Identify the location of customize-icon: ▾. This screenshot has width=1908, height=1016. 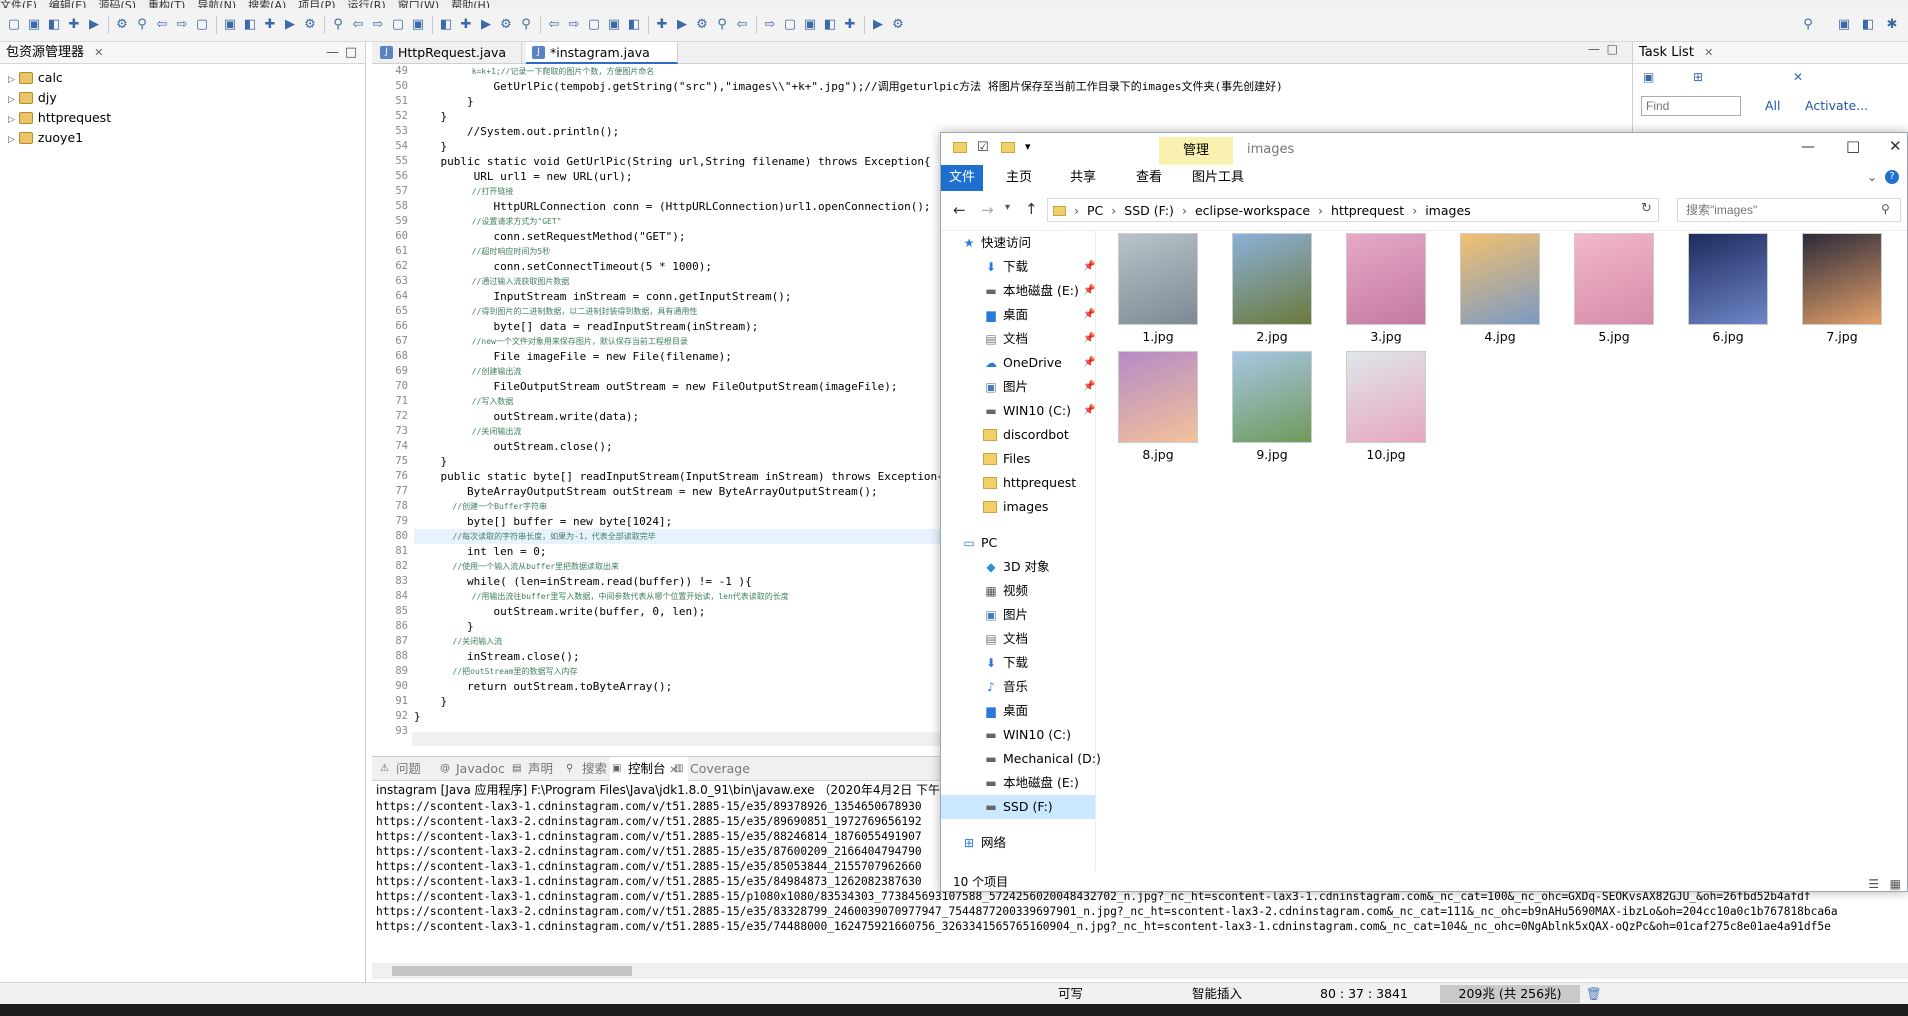
(1028, 146).